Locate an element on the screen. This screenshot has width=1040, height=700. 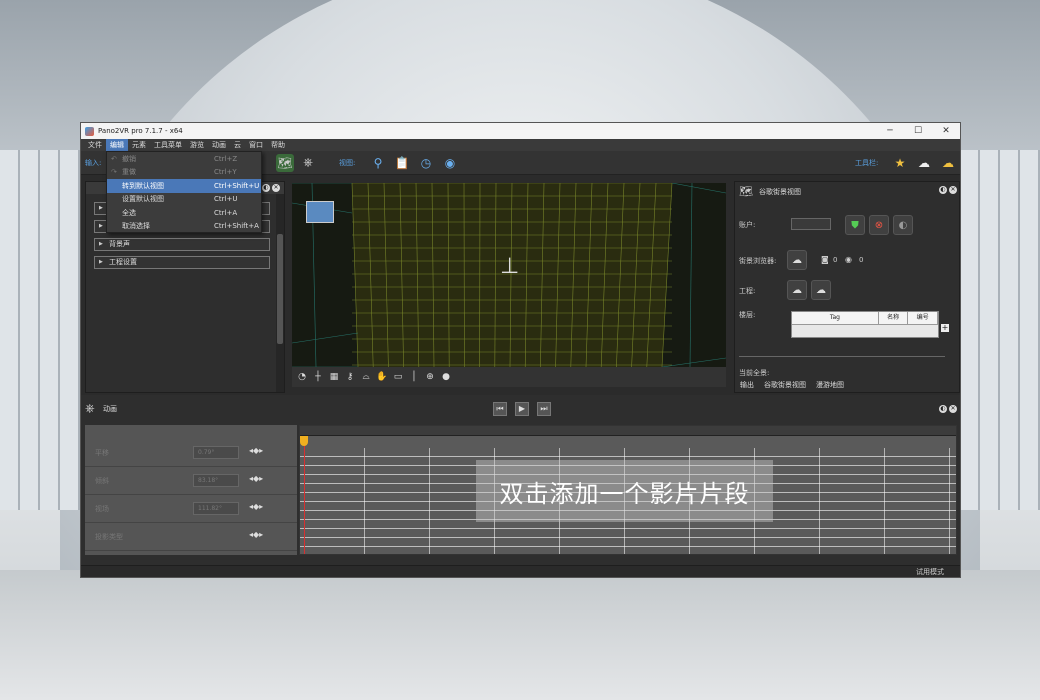
star-tool-icon: ★ is located at coordinates (900, 163).